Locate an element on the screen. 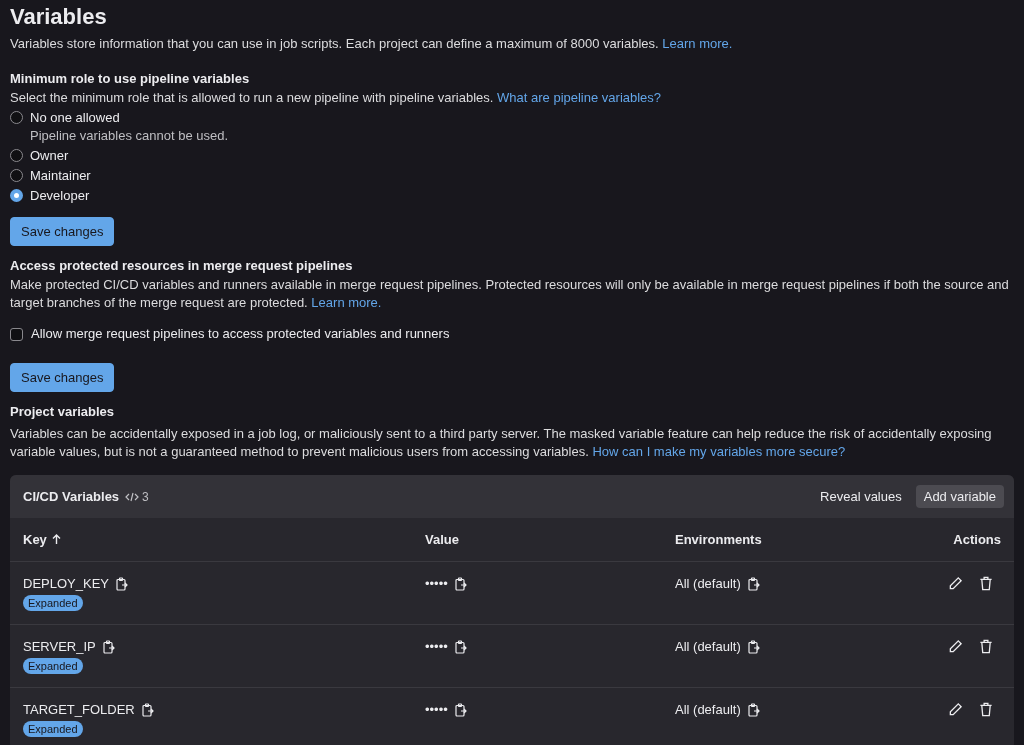 The image size is (1024, 745). variable-key: TARGET_FOLDER is located at coordinates (79, 709).